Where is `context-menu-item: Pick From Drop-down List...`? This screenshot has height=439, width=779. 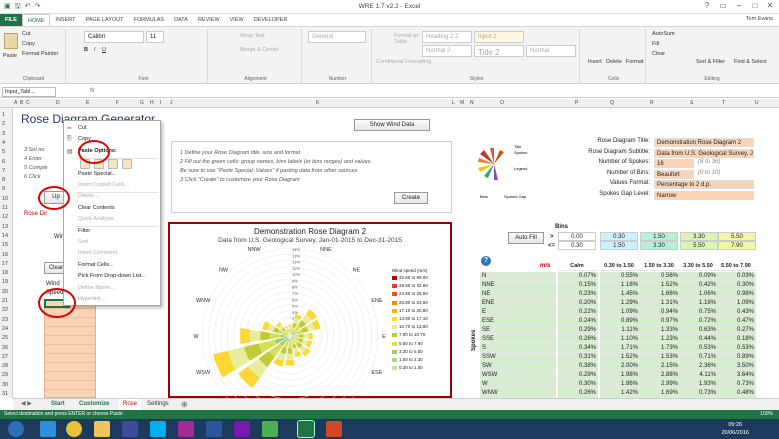 context-menu-item: Pick From Drop-down List... is located at coordinates (112, 276).